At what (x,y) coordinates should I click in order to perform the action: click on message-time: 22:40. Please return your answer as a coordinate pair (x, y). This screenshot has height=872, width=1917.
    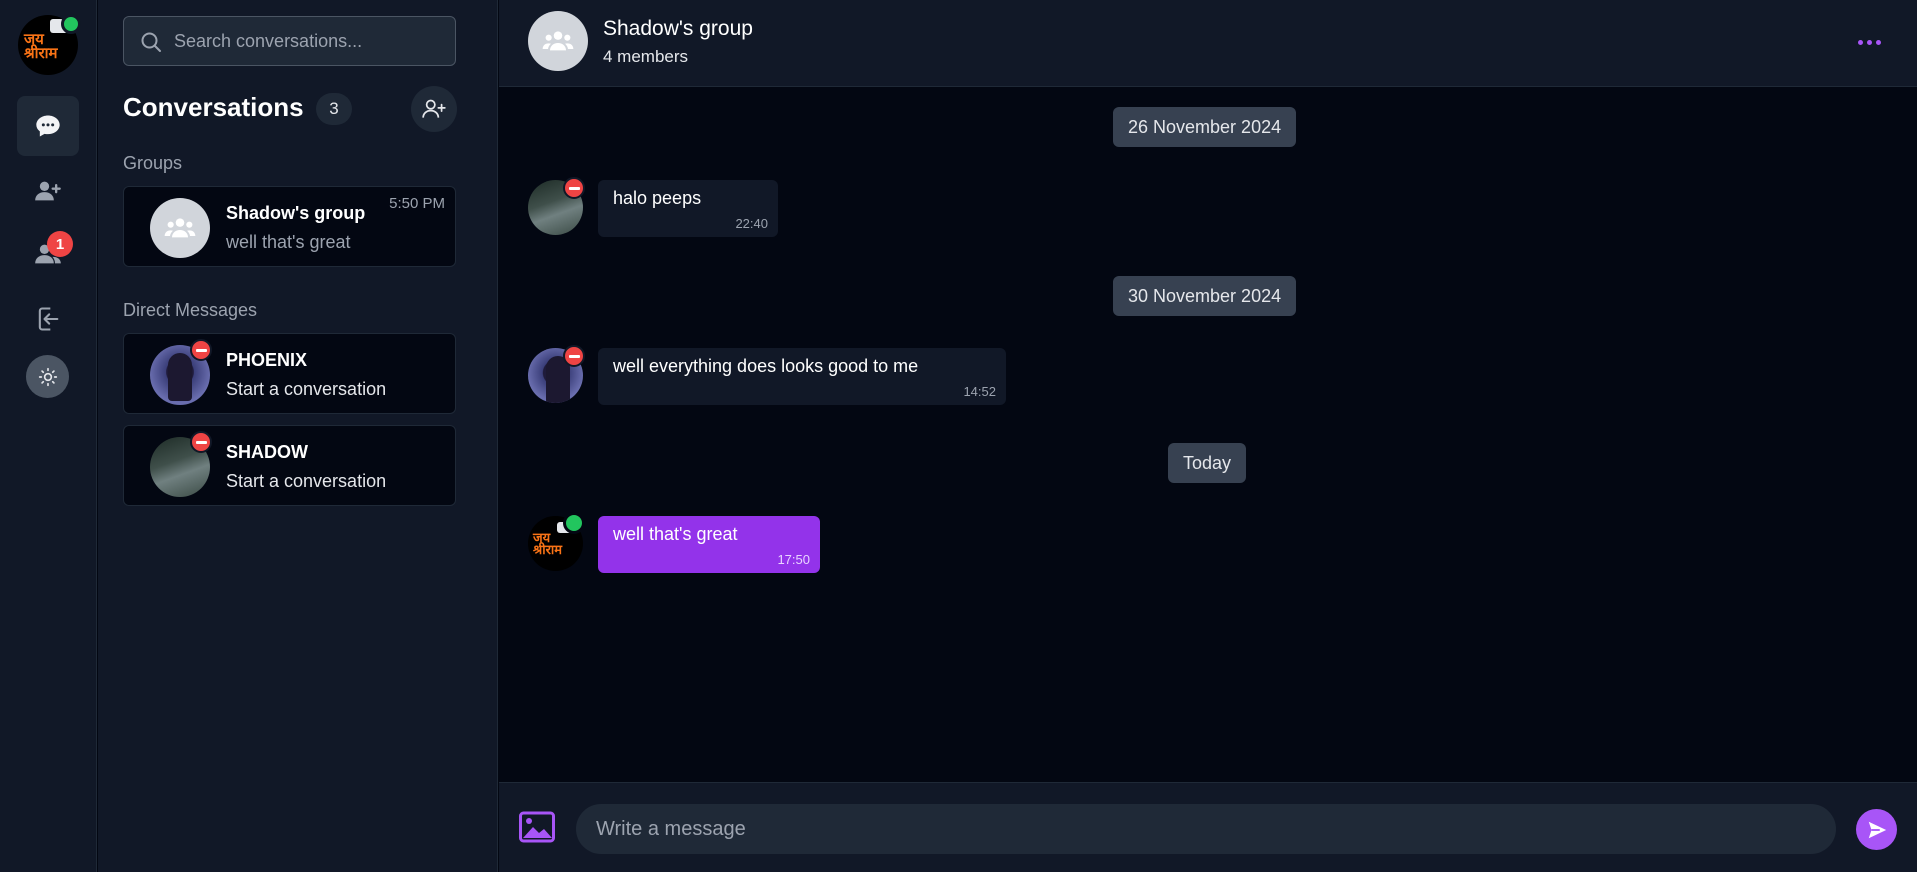
    Looking at the image, I should click on (751, 223).